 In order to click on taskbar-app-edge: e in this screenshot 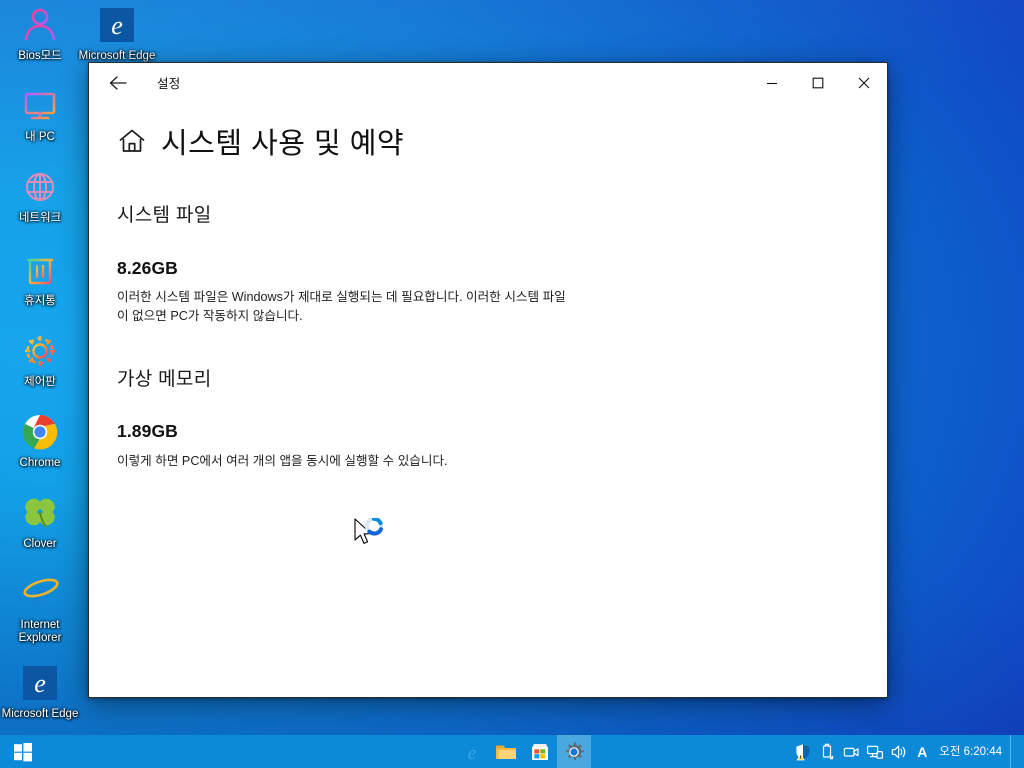, I will do `click(472, 751)`.